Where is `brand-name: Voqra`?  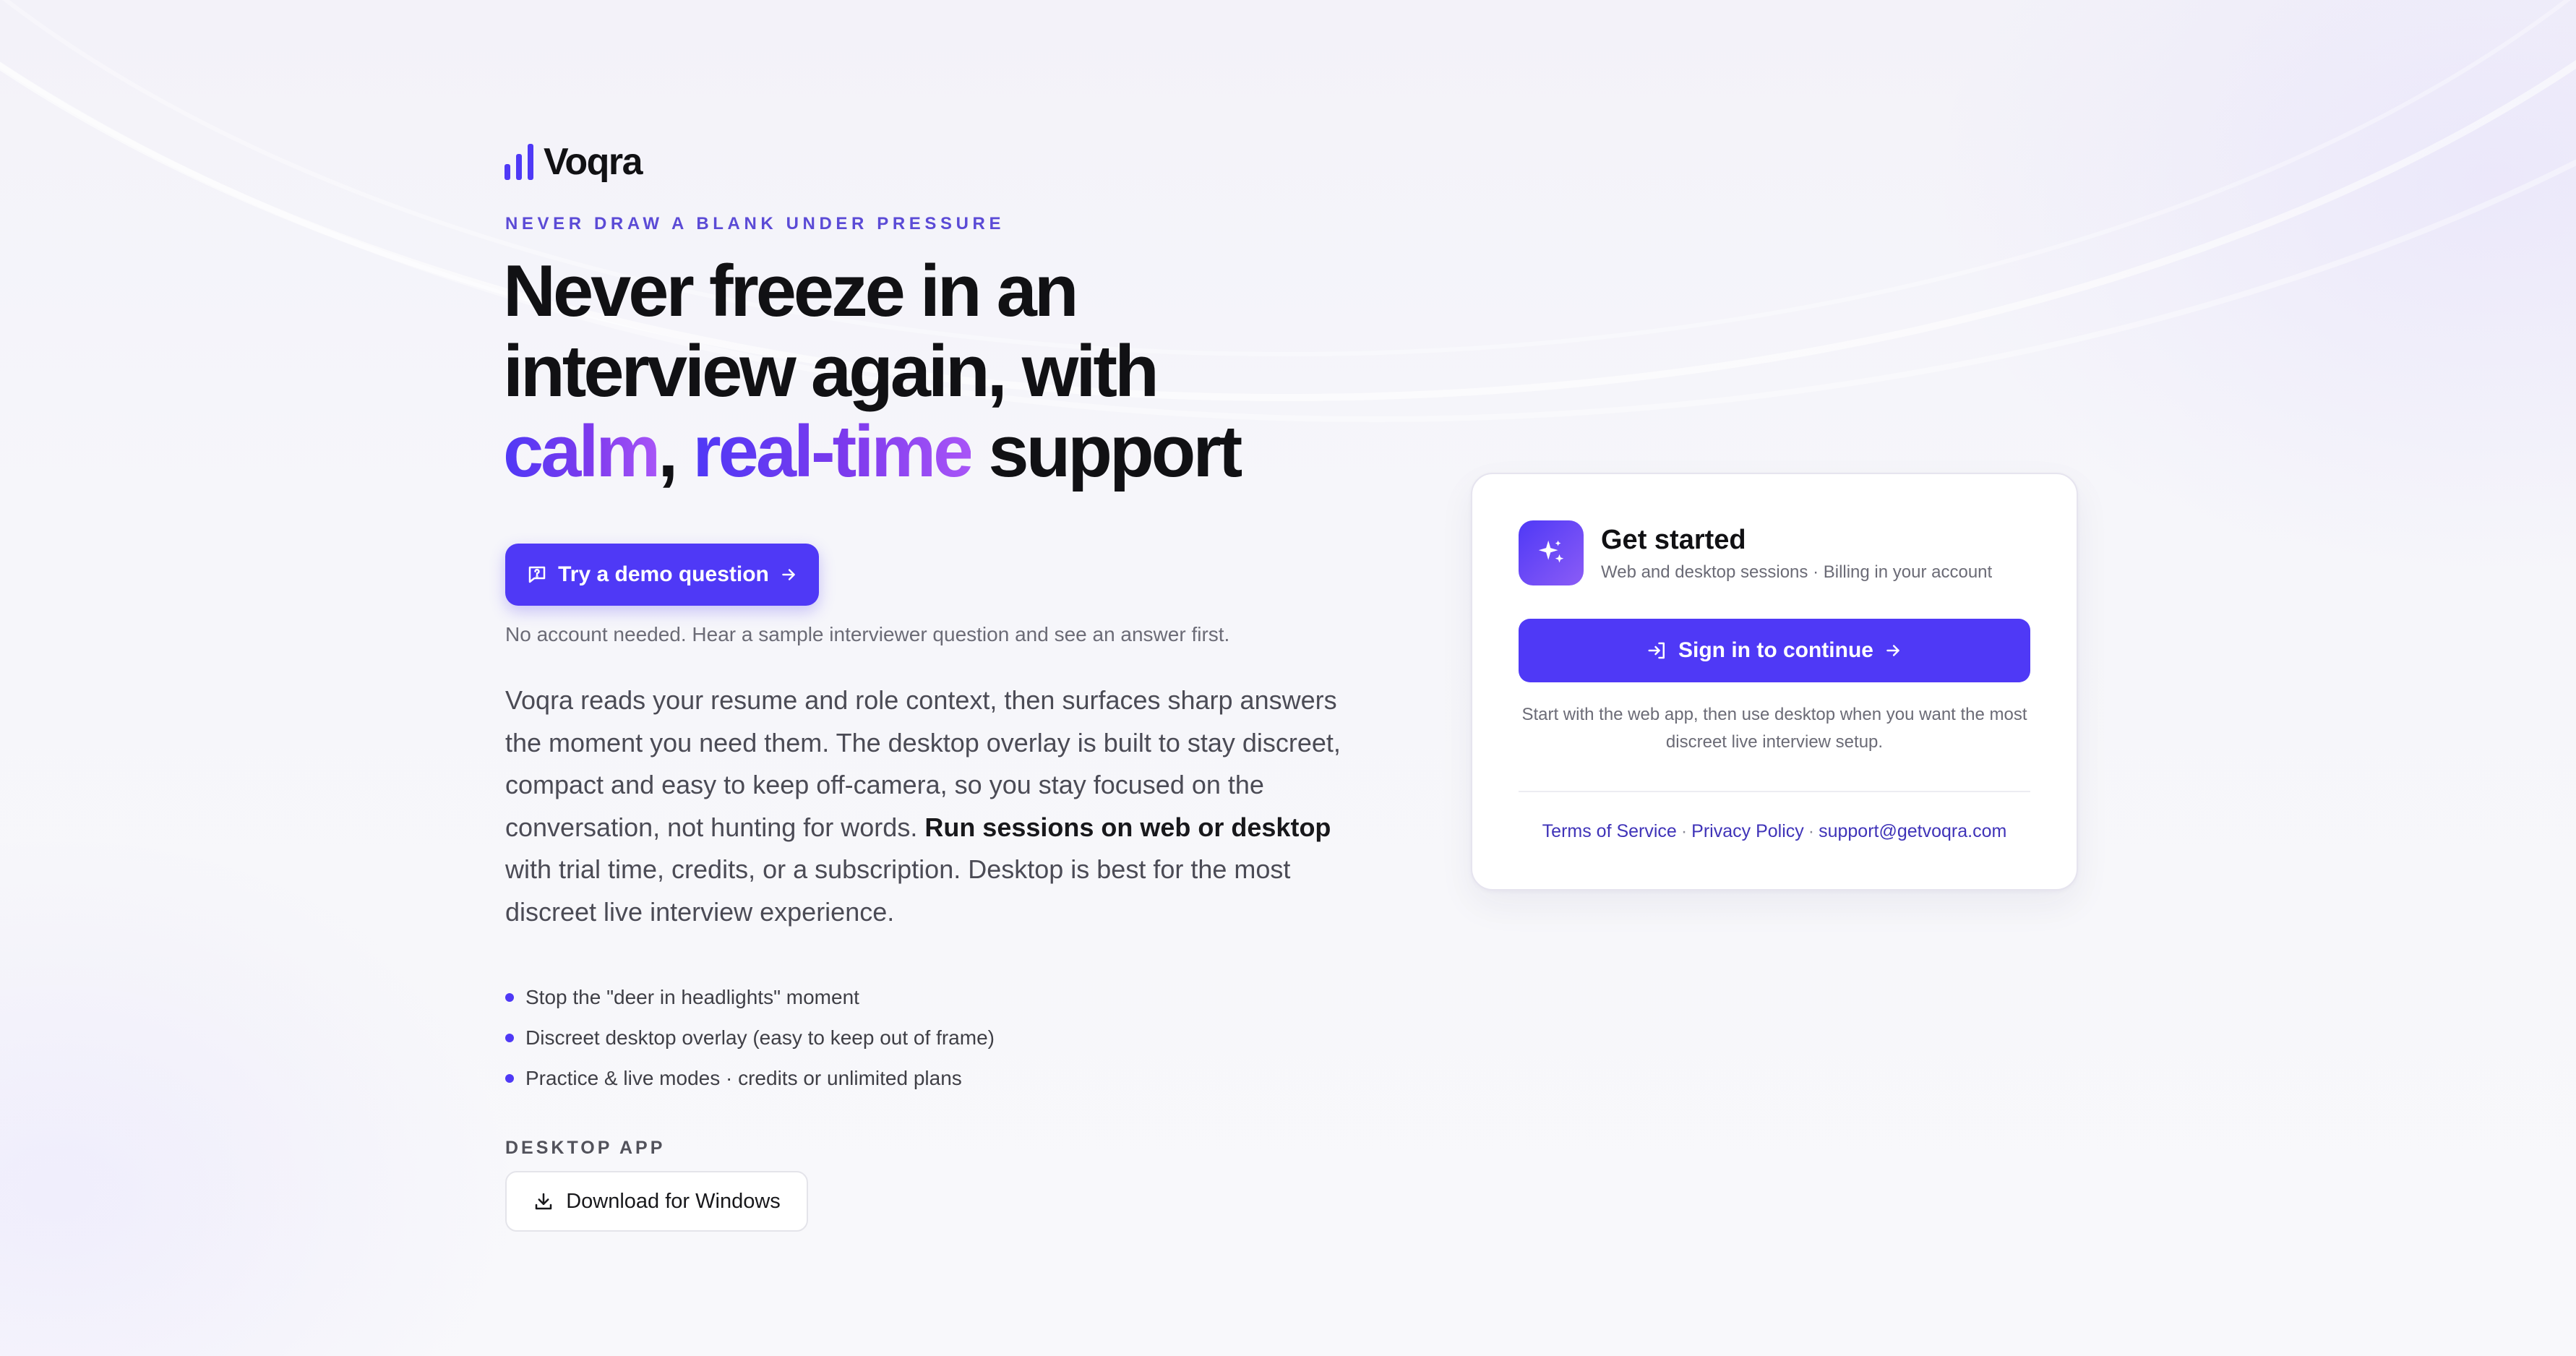
brand-name: Voqra is located at coordinates (594, 162).